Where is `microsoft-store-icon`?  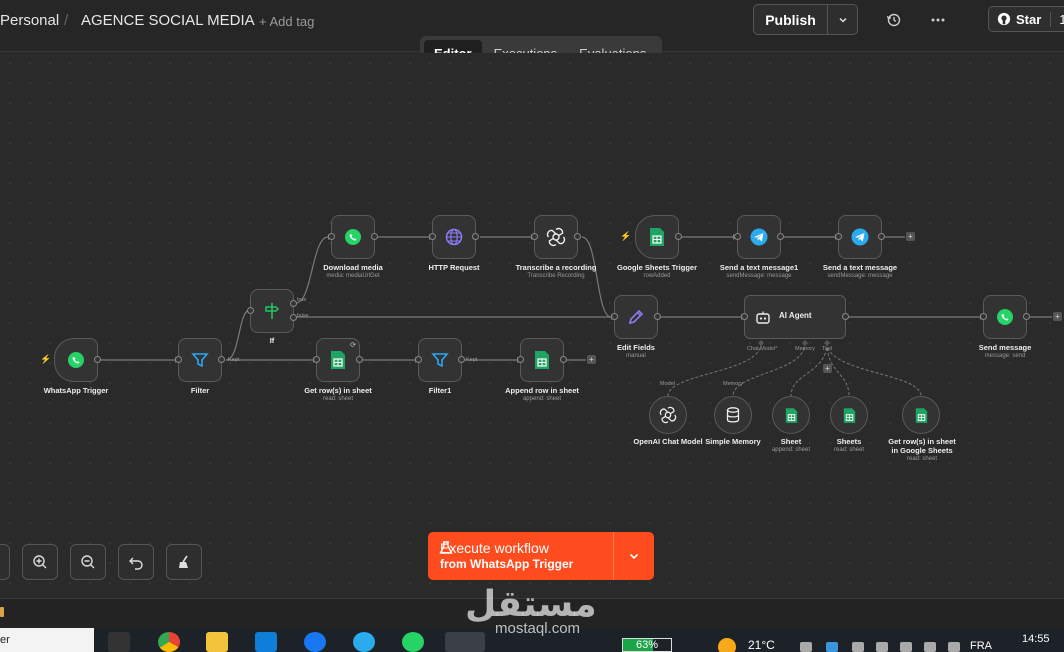
microsoft-store-icon is located at coordinates (266, 642).